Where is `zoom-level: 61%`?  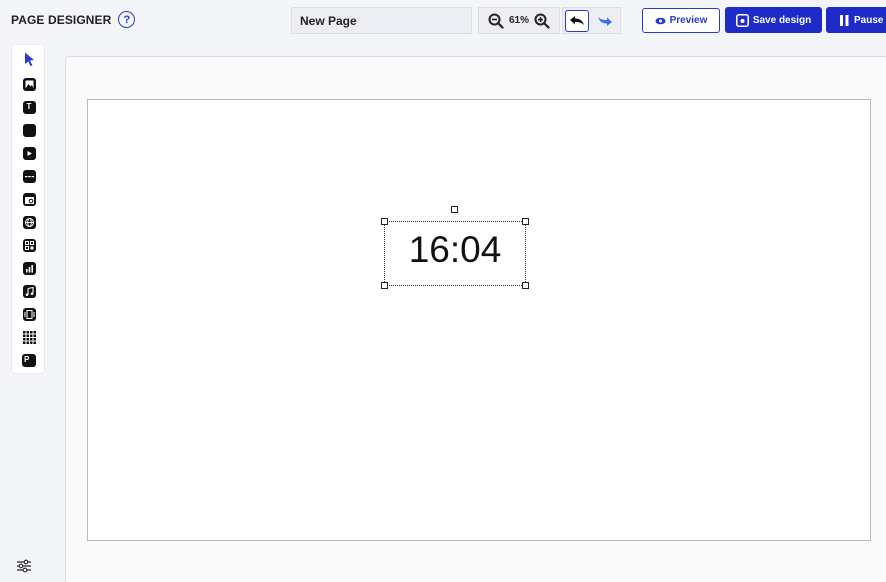 zoom-level: 61% is located at coordinates (518, 20).